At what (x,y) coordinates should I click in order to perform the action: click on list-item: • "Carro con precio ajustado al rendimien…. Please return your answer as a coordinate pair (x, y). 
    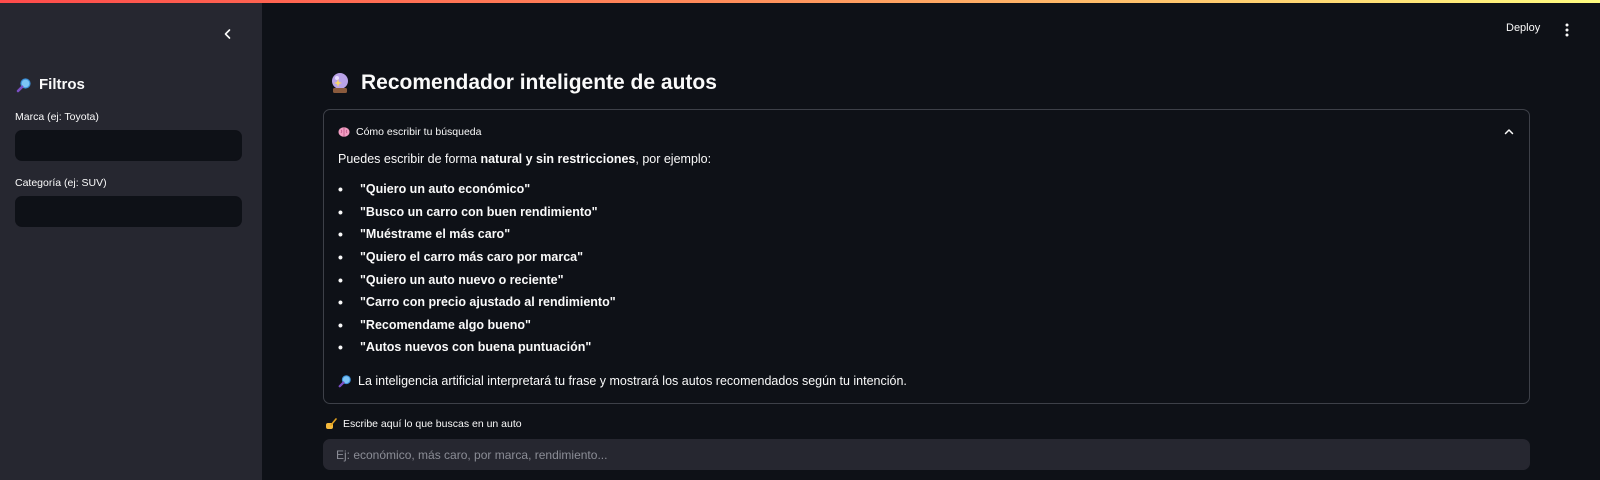
    Looking at the image, I should click on (477, 302).